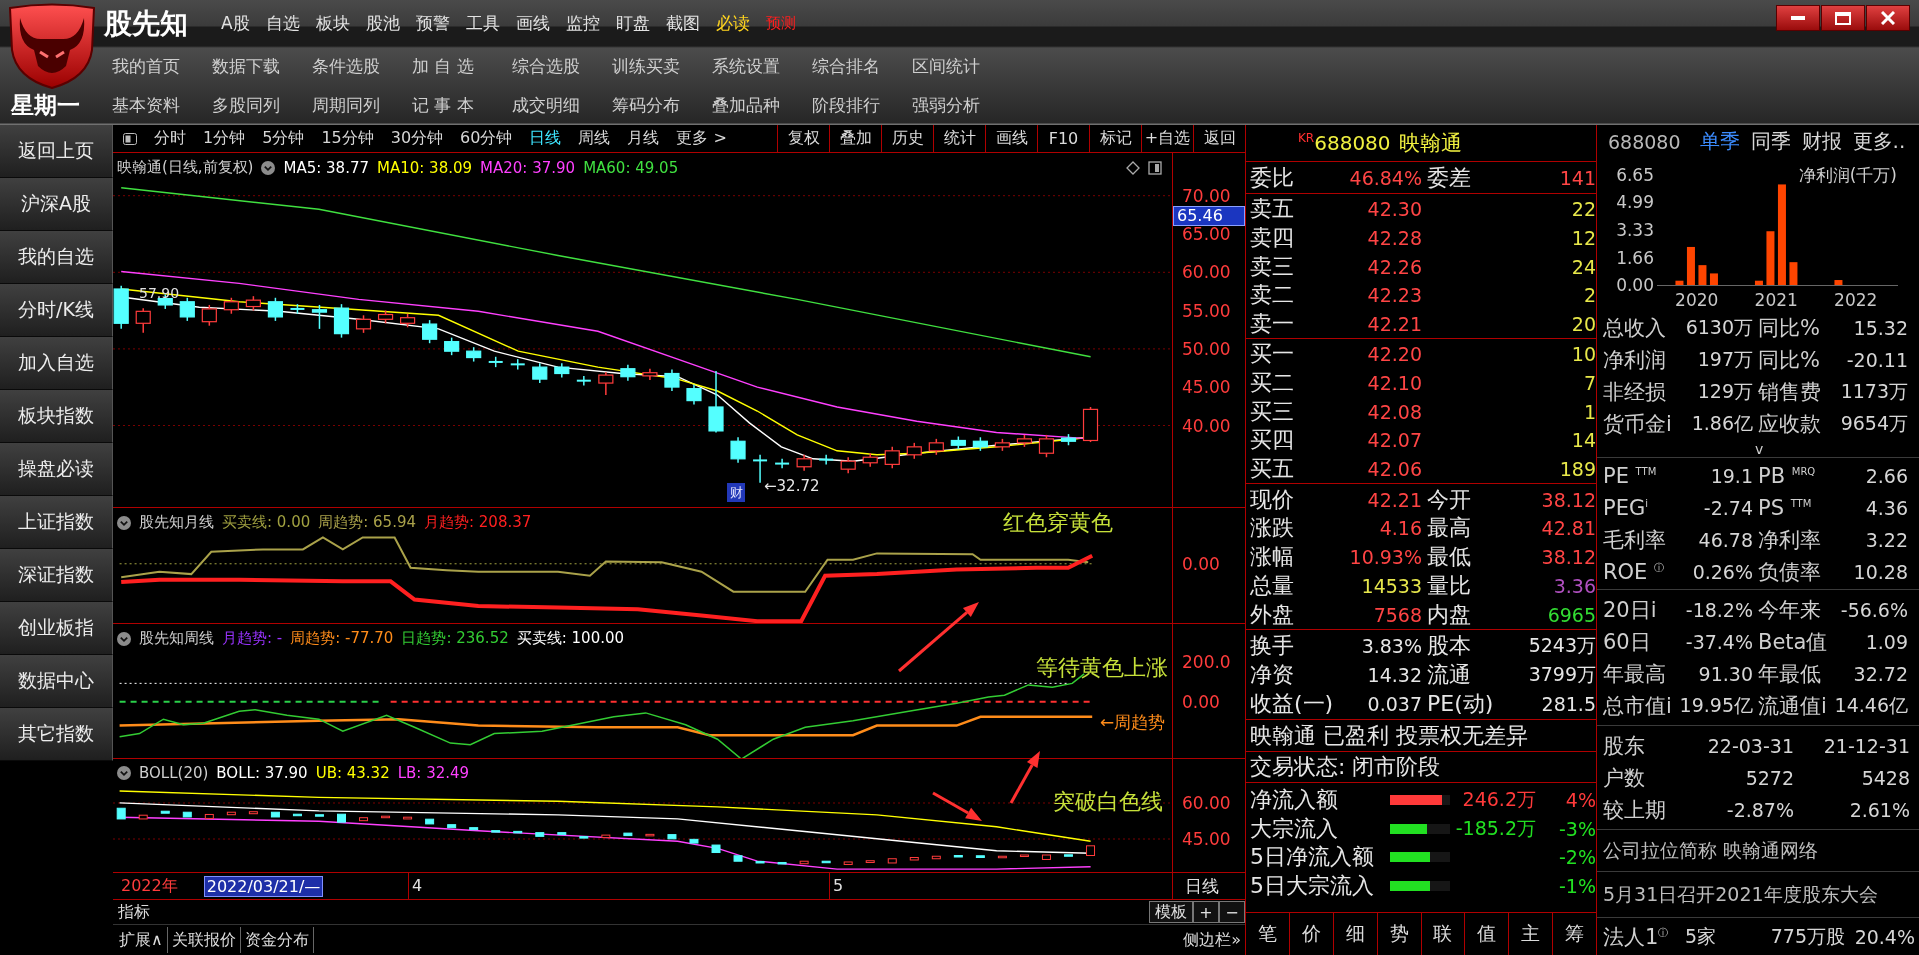 The width and height of the screenshot is (1919, 955). Describe the element at coordinates (803, 138) in the screenshot. I see `toolbar-button: 复权` at that location.